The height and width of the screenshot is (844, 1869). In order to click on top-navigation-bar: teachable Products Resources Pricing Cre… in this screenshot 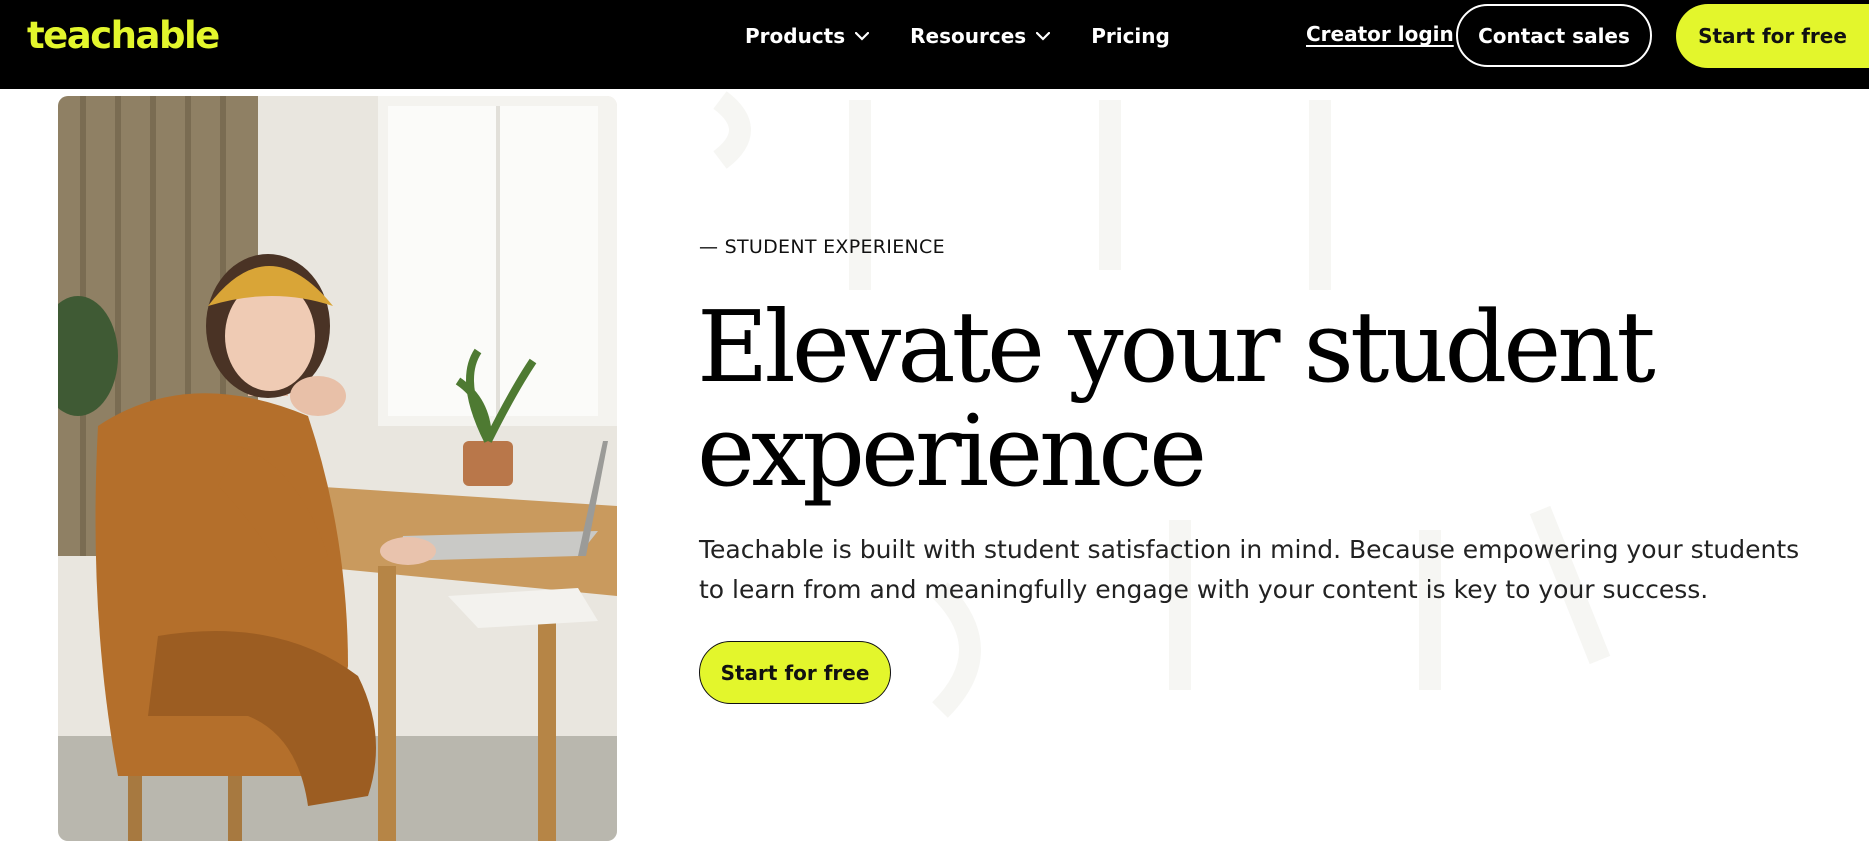, I will do `click(934, 44)`.